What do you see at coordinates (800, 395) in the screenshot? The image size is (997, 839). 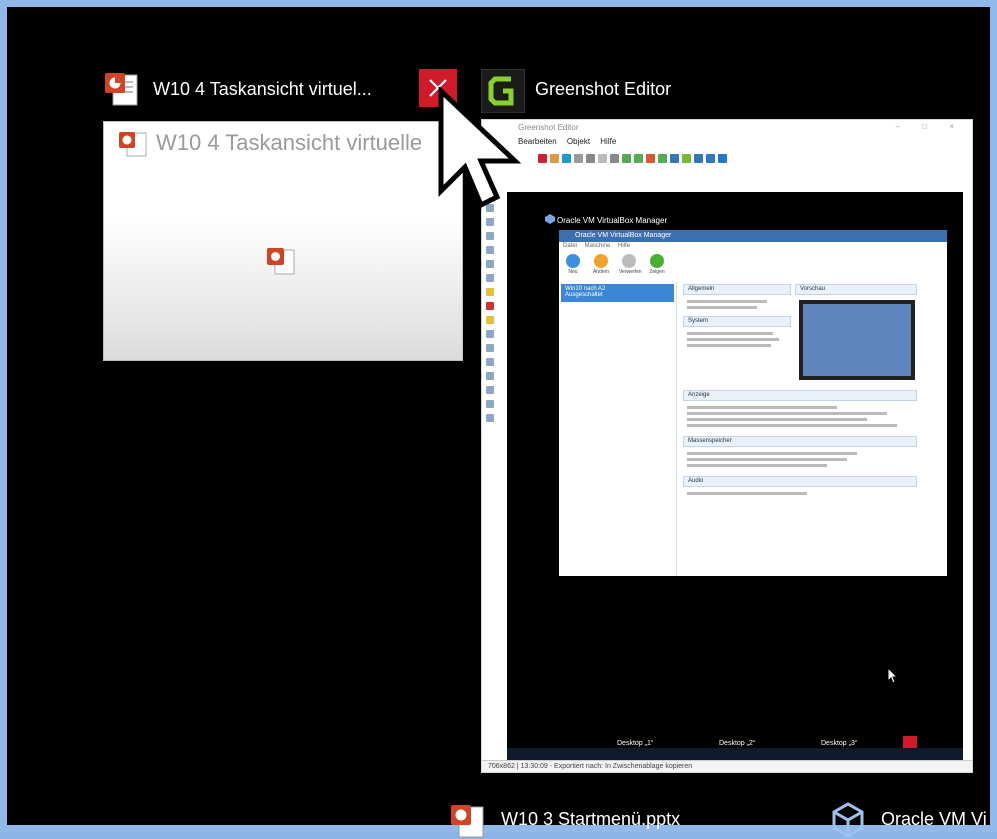 I see `vb-section: Anzeige` at bounding box center [800, 395].